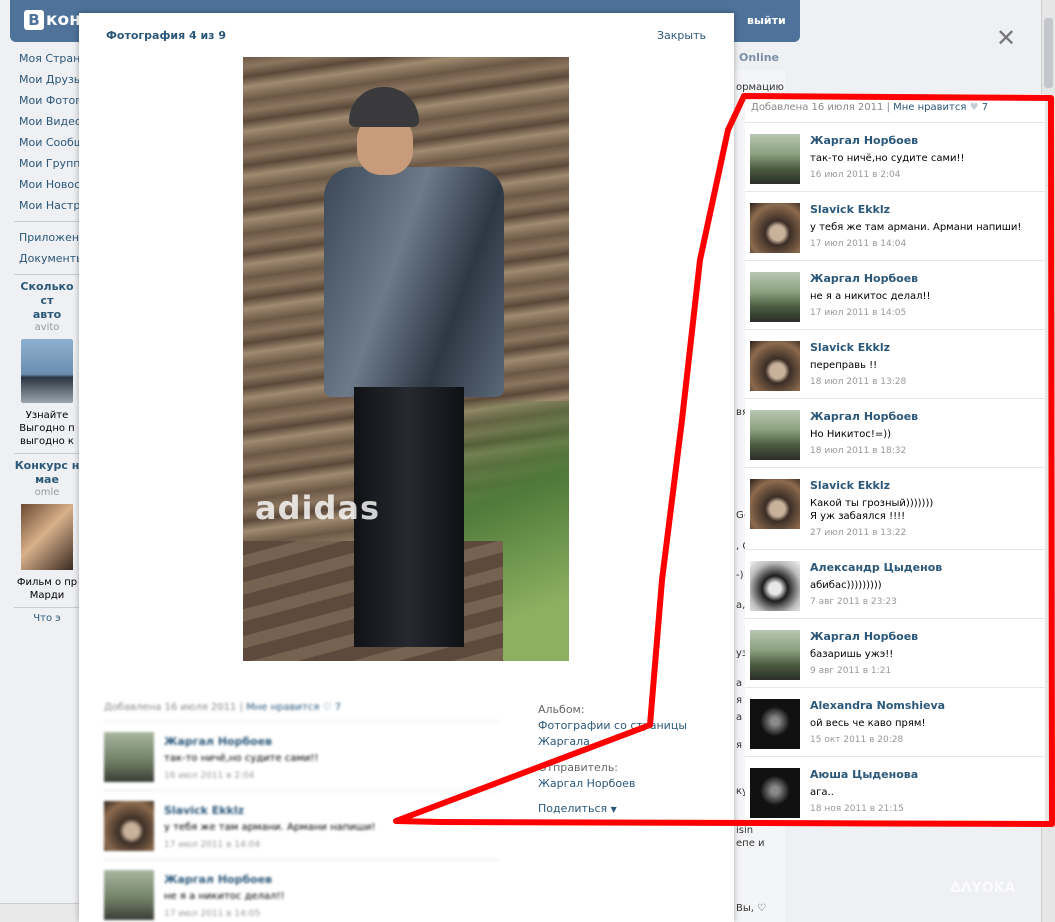 This screenshot has width=1055, height=922. What do you see at coordinates (895, 791) in the screenshot?
I see `comment-item: Аюша Цыденова ага.. 18 ноя 2011 в 21:15` at bounding box center [895, 791].